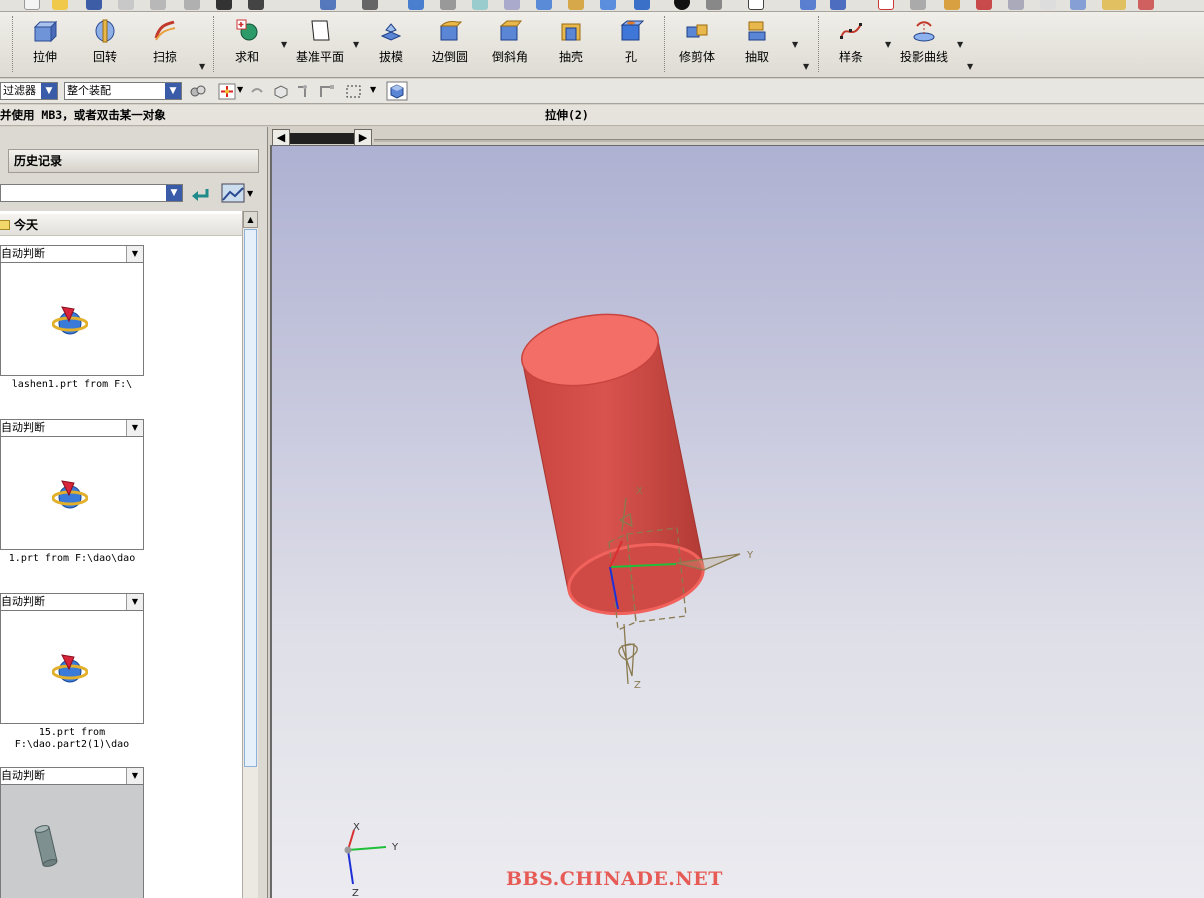 This screenshot has height=898, width=1204. I want to click on select-body-icon, so click(281, 91).